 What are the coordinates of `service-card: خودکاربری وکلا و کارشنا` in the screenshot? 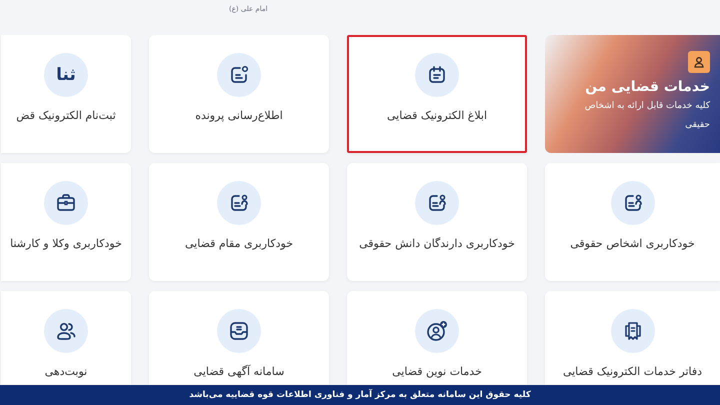 It's located at (66, 222).